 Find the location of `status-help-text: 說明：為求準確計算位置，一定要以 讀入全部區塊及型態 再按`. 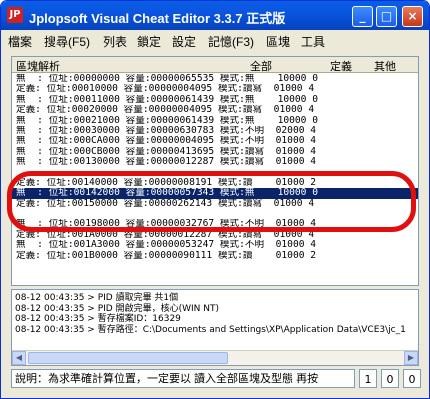

status-help-text: 說明：為求準確計算位置，一定要以 讀入全部區塊及型態 再按 is located at coordinates (183, 378).